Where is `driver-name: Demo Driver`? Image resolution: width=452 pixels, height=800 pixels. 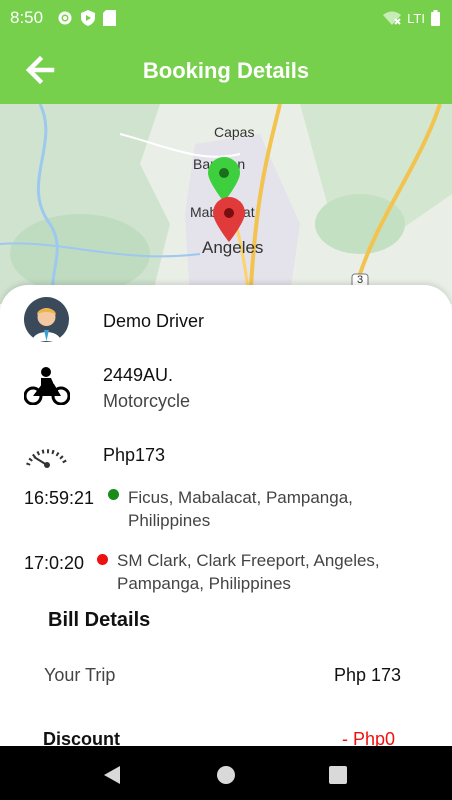 driver-name: Demo Driver is located at coordinates (154, 321).